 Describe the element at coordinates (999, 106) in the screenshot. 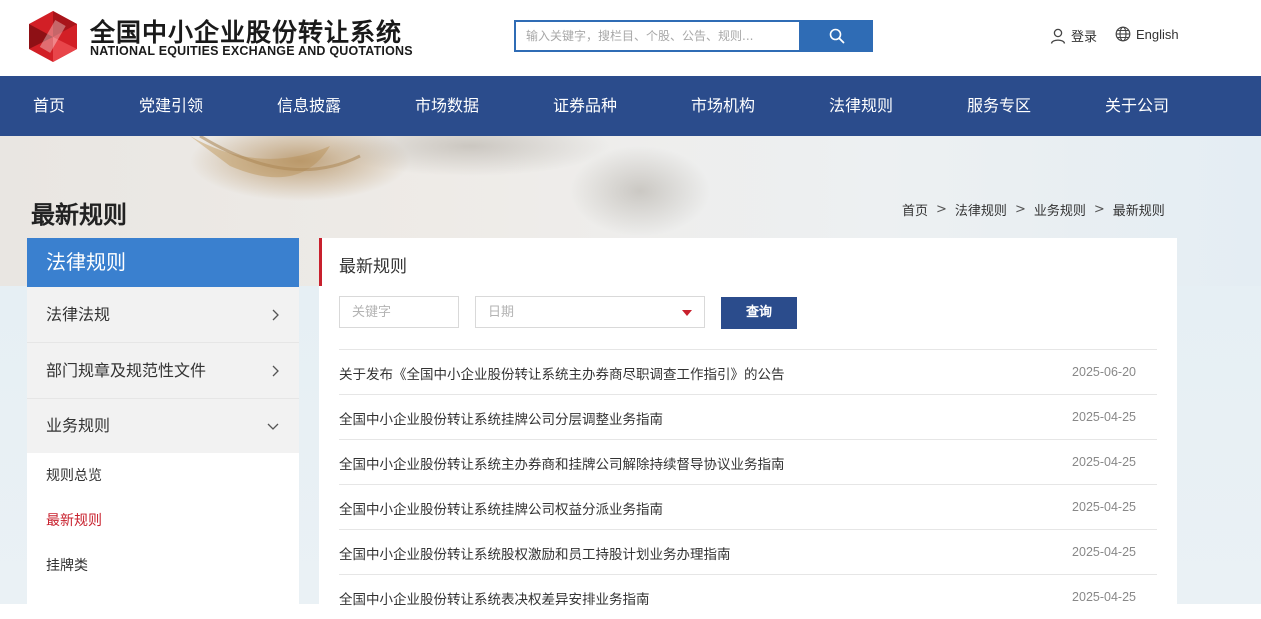

I see `nav-item-services: 服务专区` at that location.